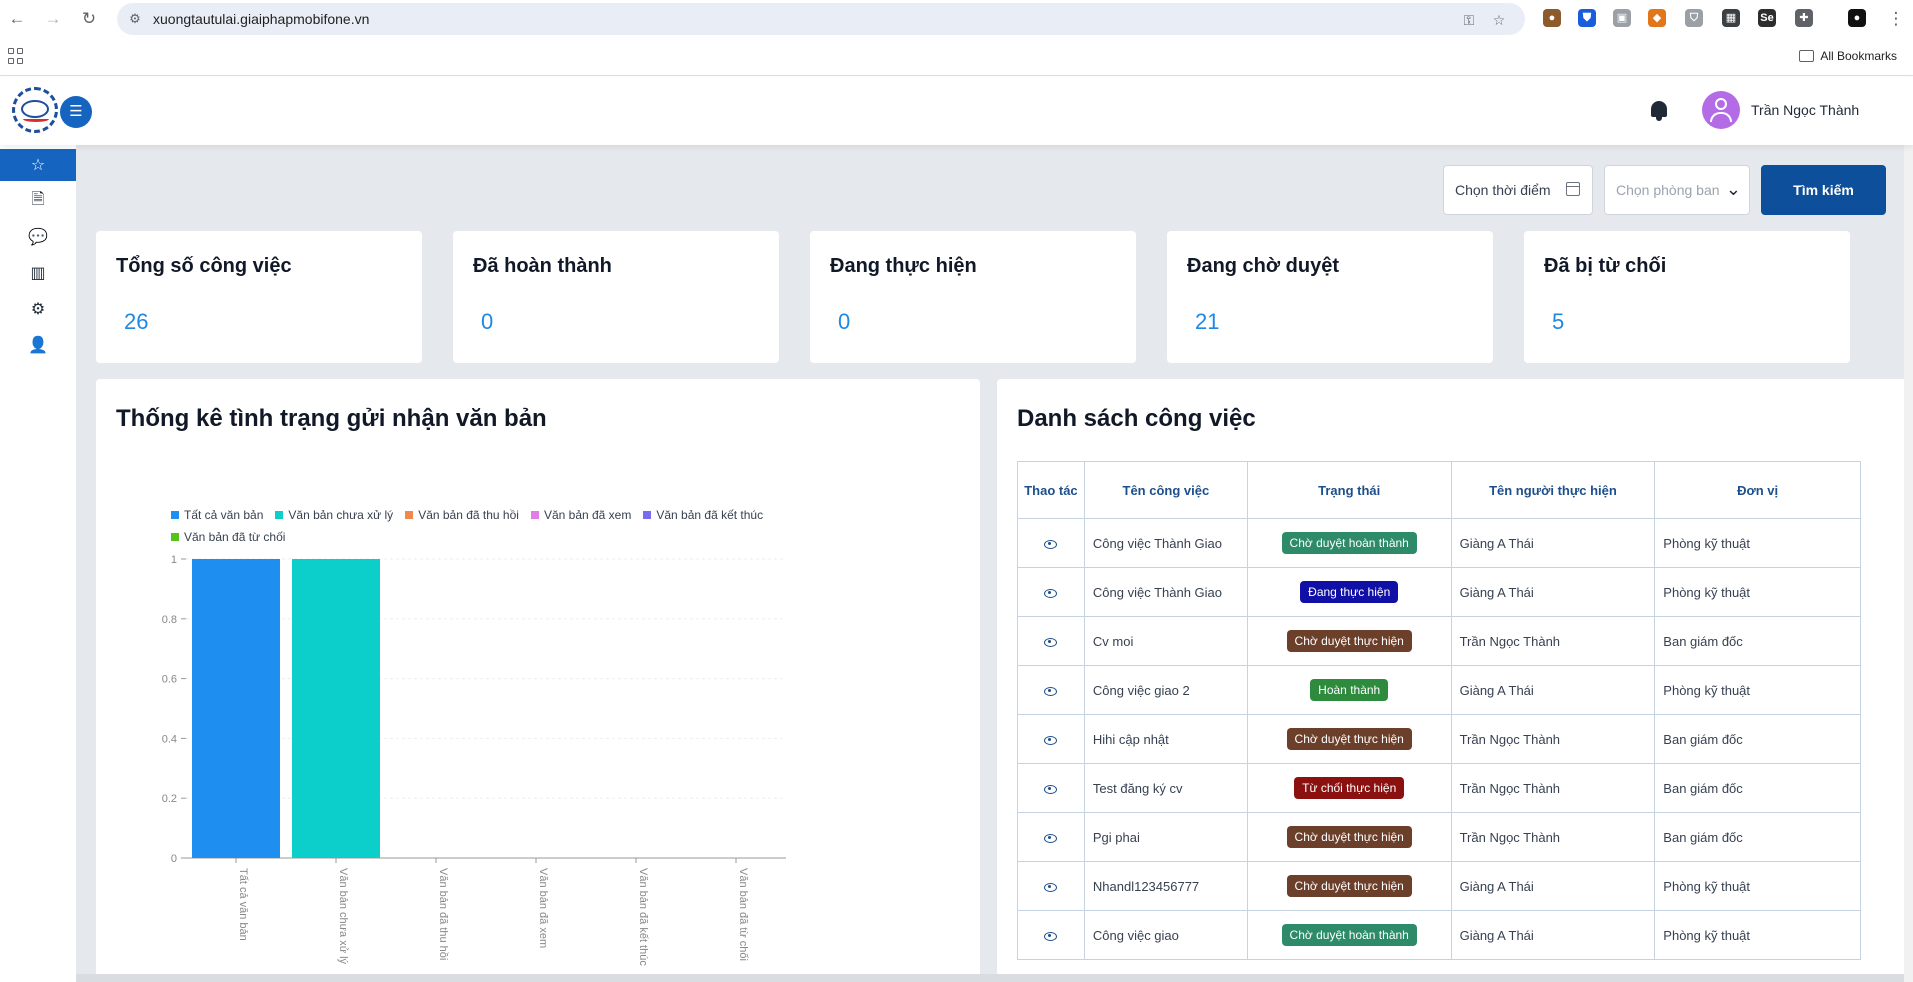 This screenshot has width=1913, height=982. I want to click on assignee-cell: Giàng A Thái, so click(1553, 543).